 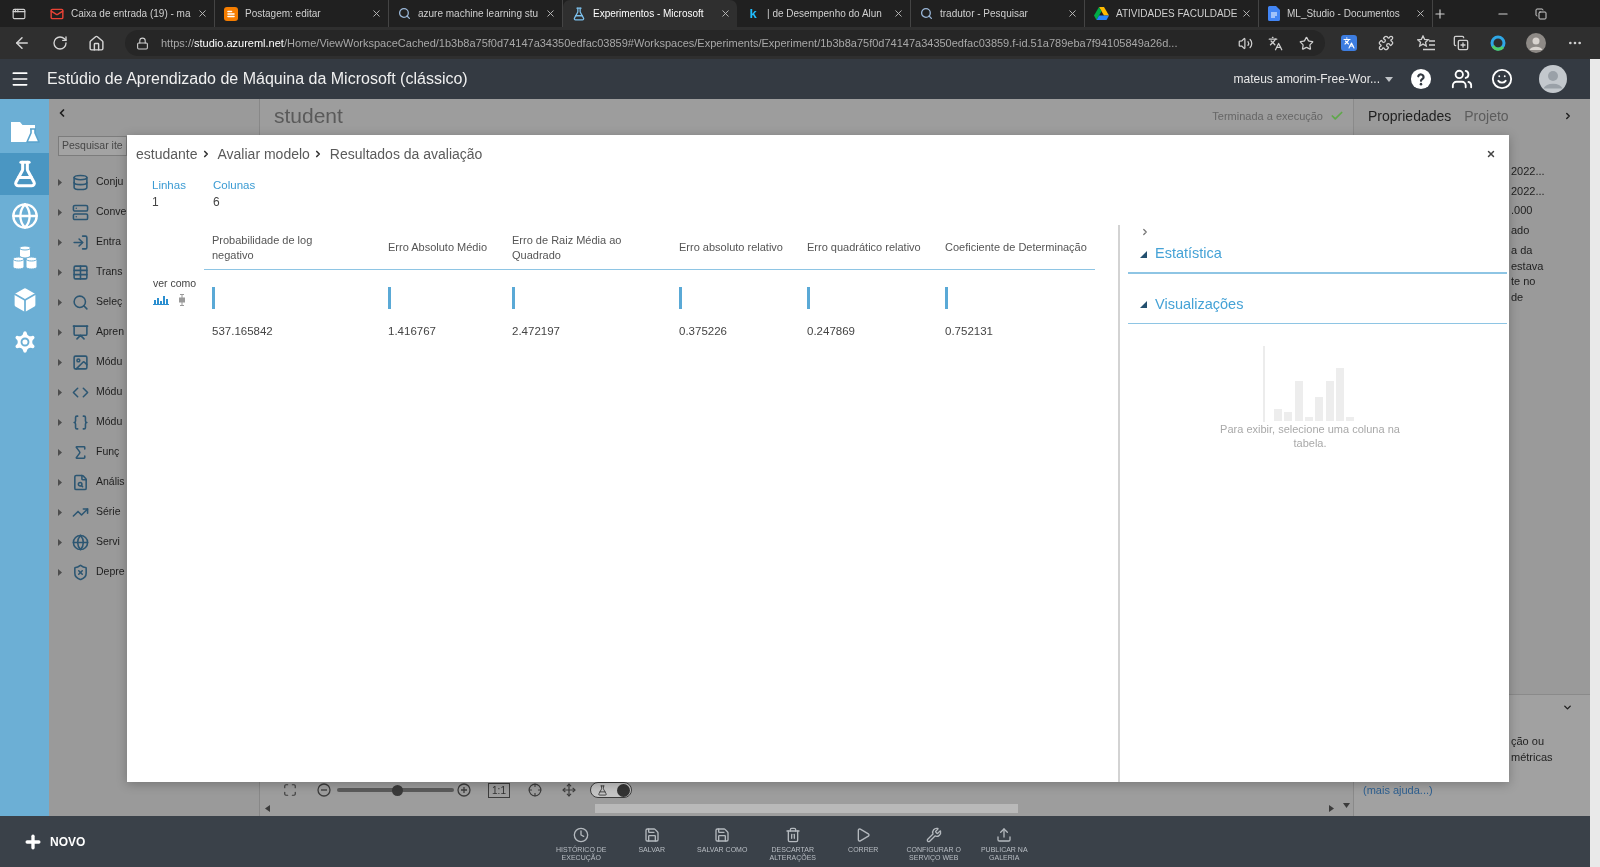 I want to click on palette-item: Funç, so click(x=88, y=452).